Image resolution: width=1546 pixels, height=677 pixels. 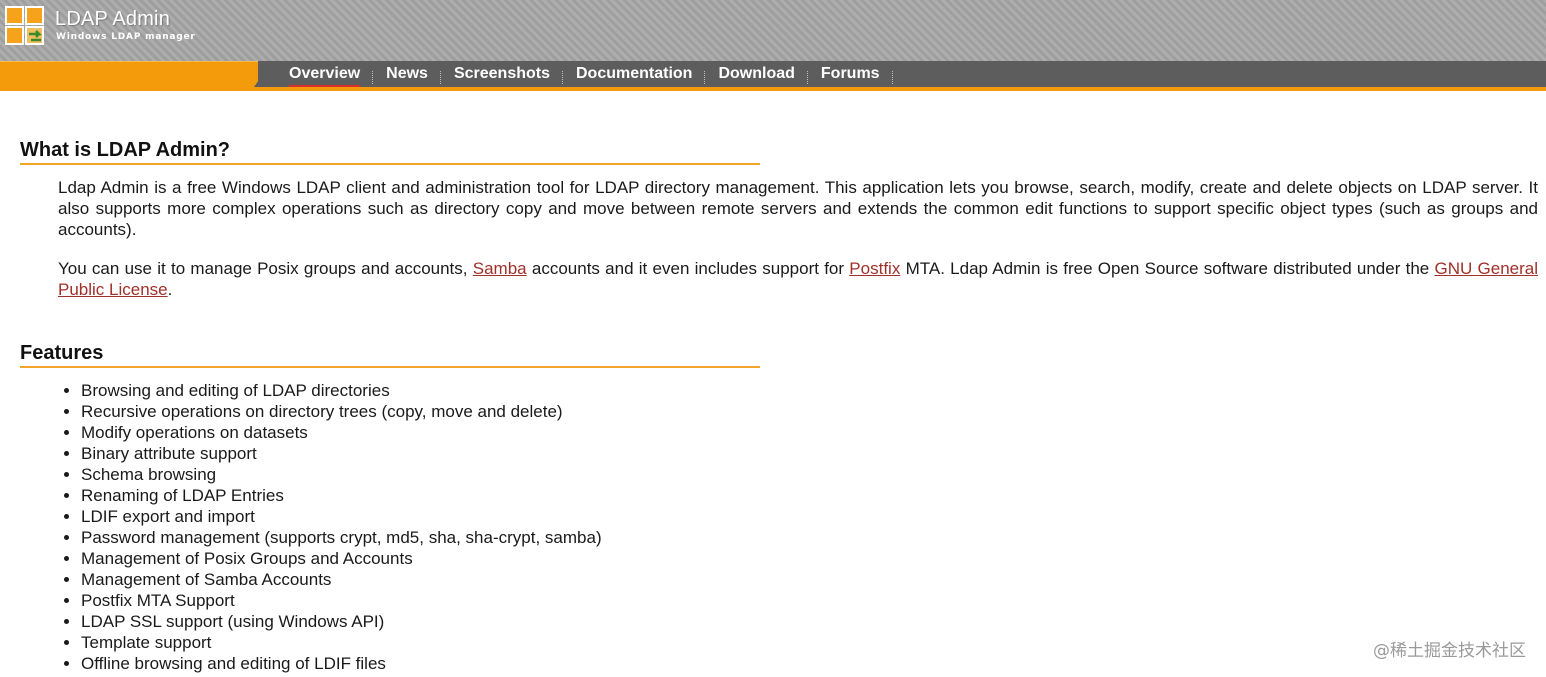 I want to click on feature-item: Binary attribute support, so click(x=341, y=453).